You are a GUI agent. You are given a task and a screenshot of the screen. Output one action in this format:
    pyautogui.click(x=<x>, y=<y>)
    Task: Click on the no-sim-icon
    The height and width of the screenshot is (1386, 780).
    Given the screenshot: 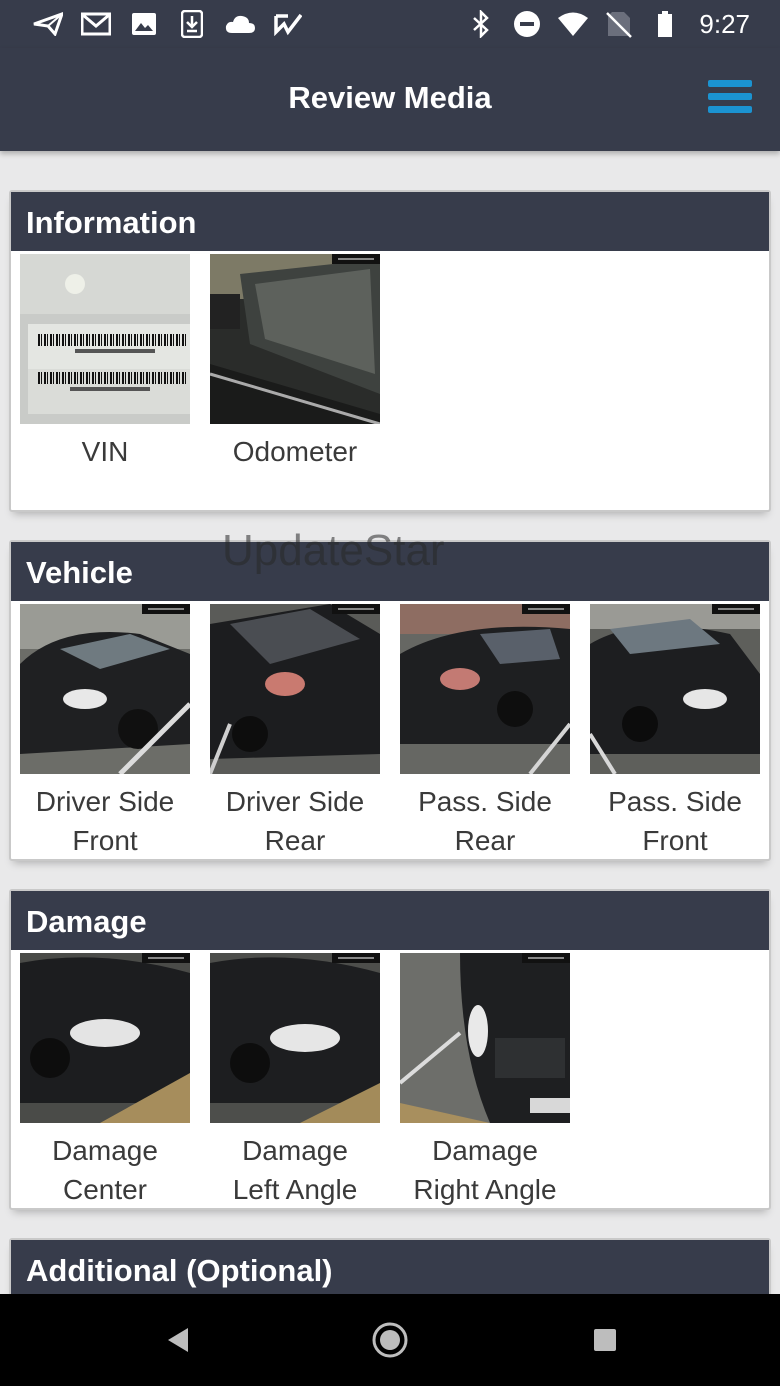 What is the action you would take?
    pyautogui.click(x=619, y=24)
    